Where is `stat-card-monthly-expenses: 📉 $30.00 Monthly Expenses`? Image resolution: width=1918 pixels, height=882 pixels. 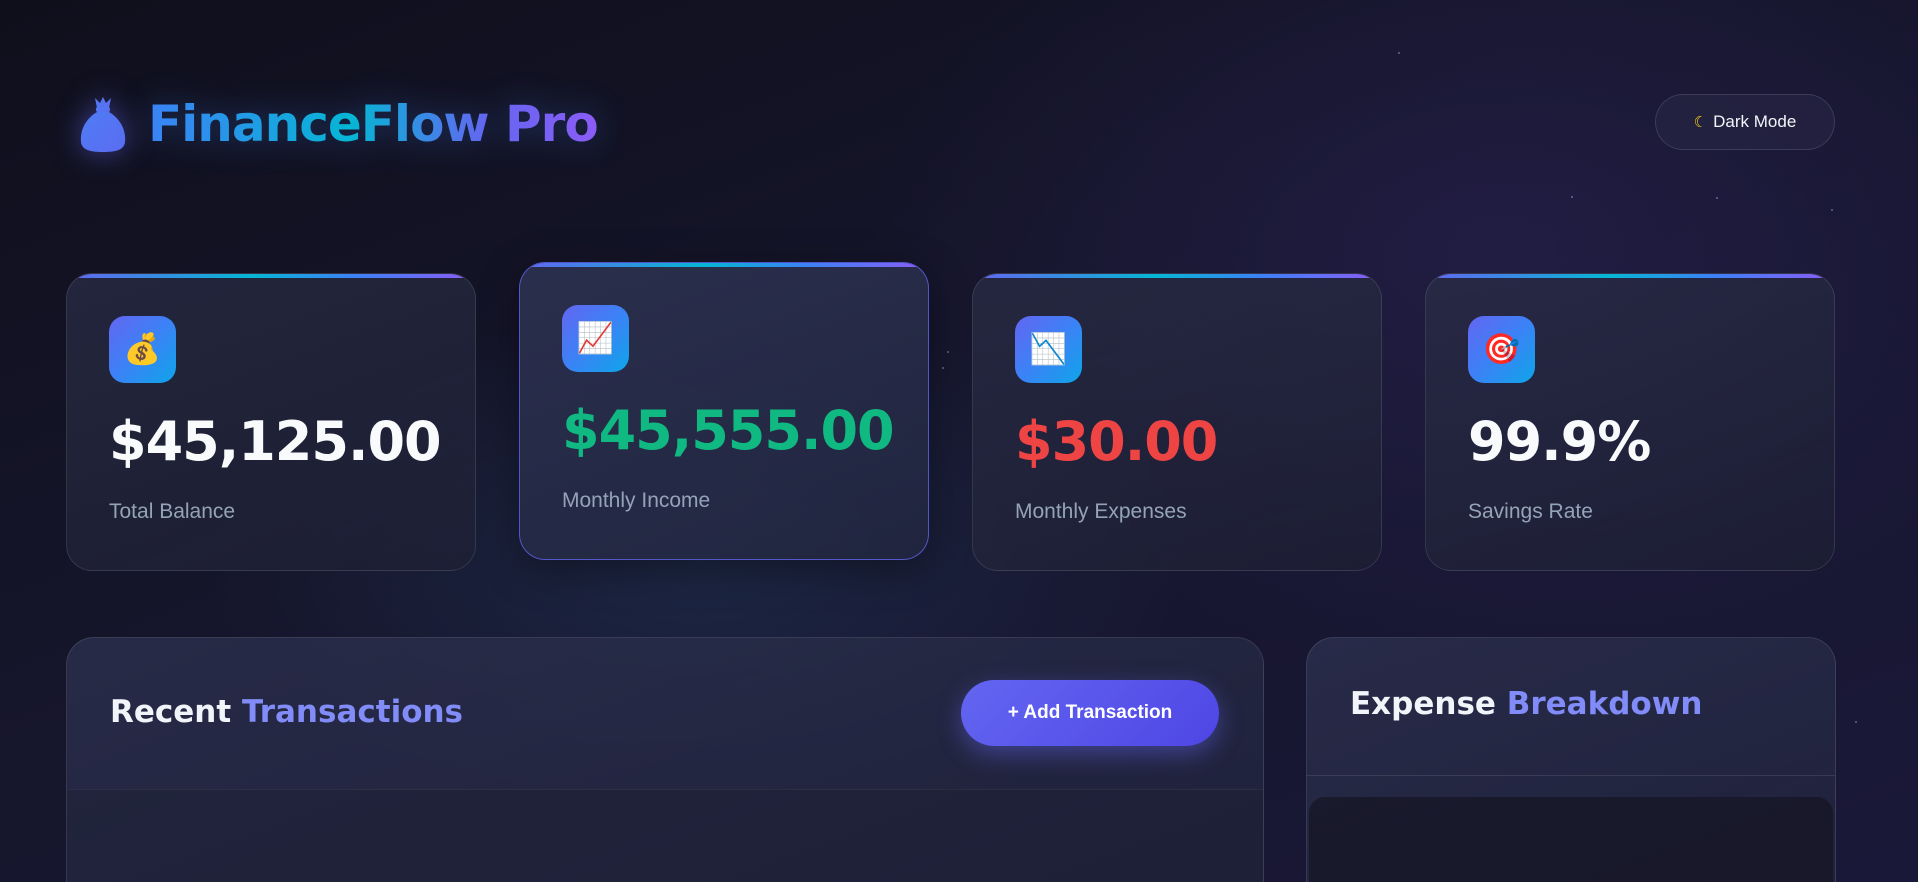 stat-card-monthly-expenses: 📉 $30.00 Monthly Expenses is located at coordinates (1177, 422).